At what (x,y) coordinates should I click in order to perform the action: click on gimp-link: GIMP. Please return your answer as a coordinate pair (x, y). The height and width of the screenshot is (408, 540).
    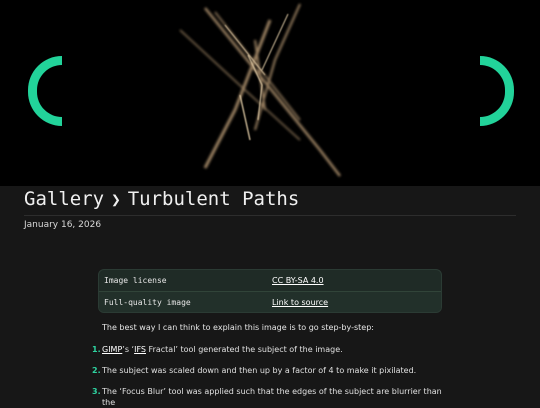
    Looking at the image, I should click on (112, 349).